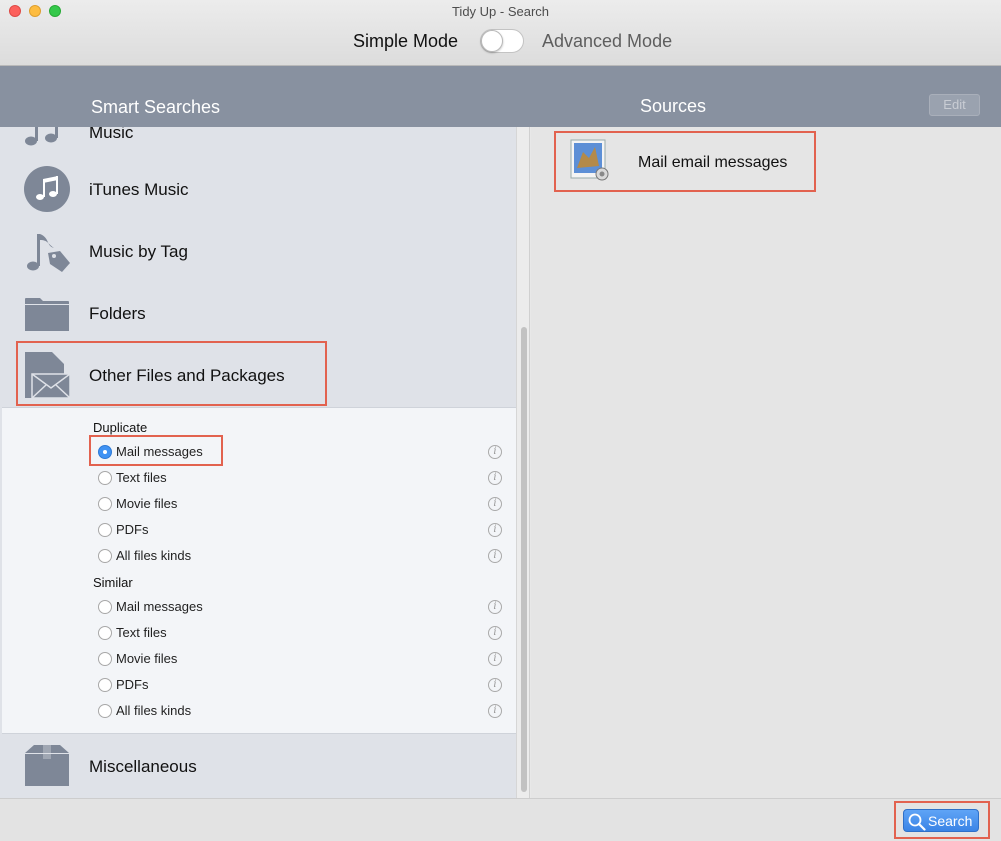  Describe the element at coordinates (187, 375) in the screenshot. I see `smart-search-label: Other Files and Packages` at that location.